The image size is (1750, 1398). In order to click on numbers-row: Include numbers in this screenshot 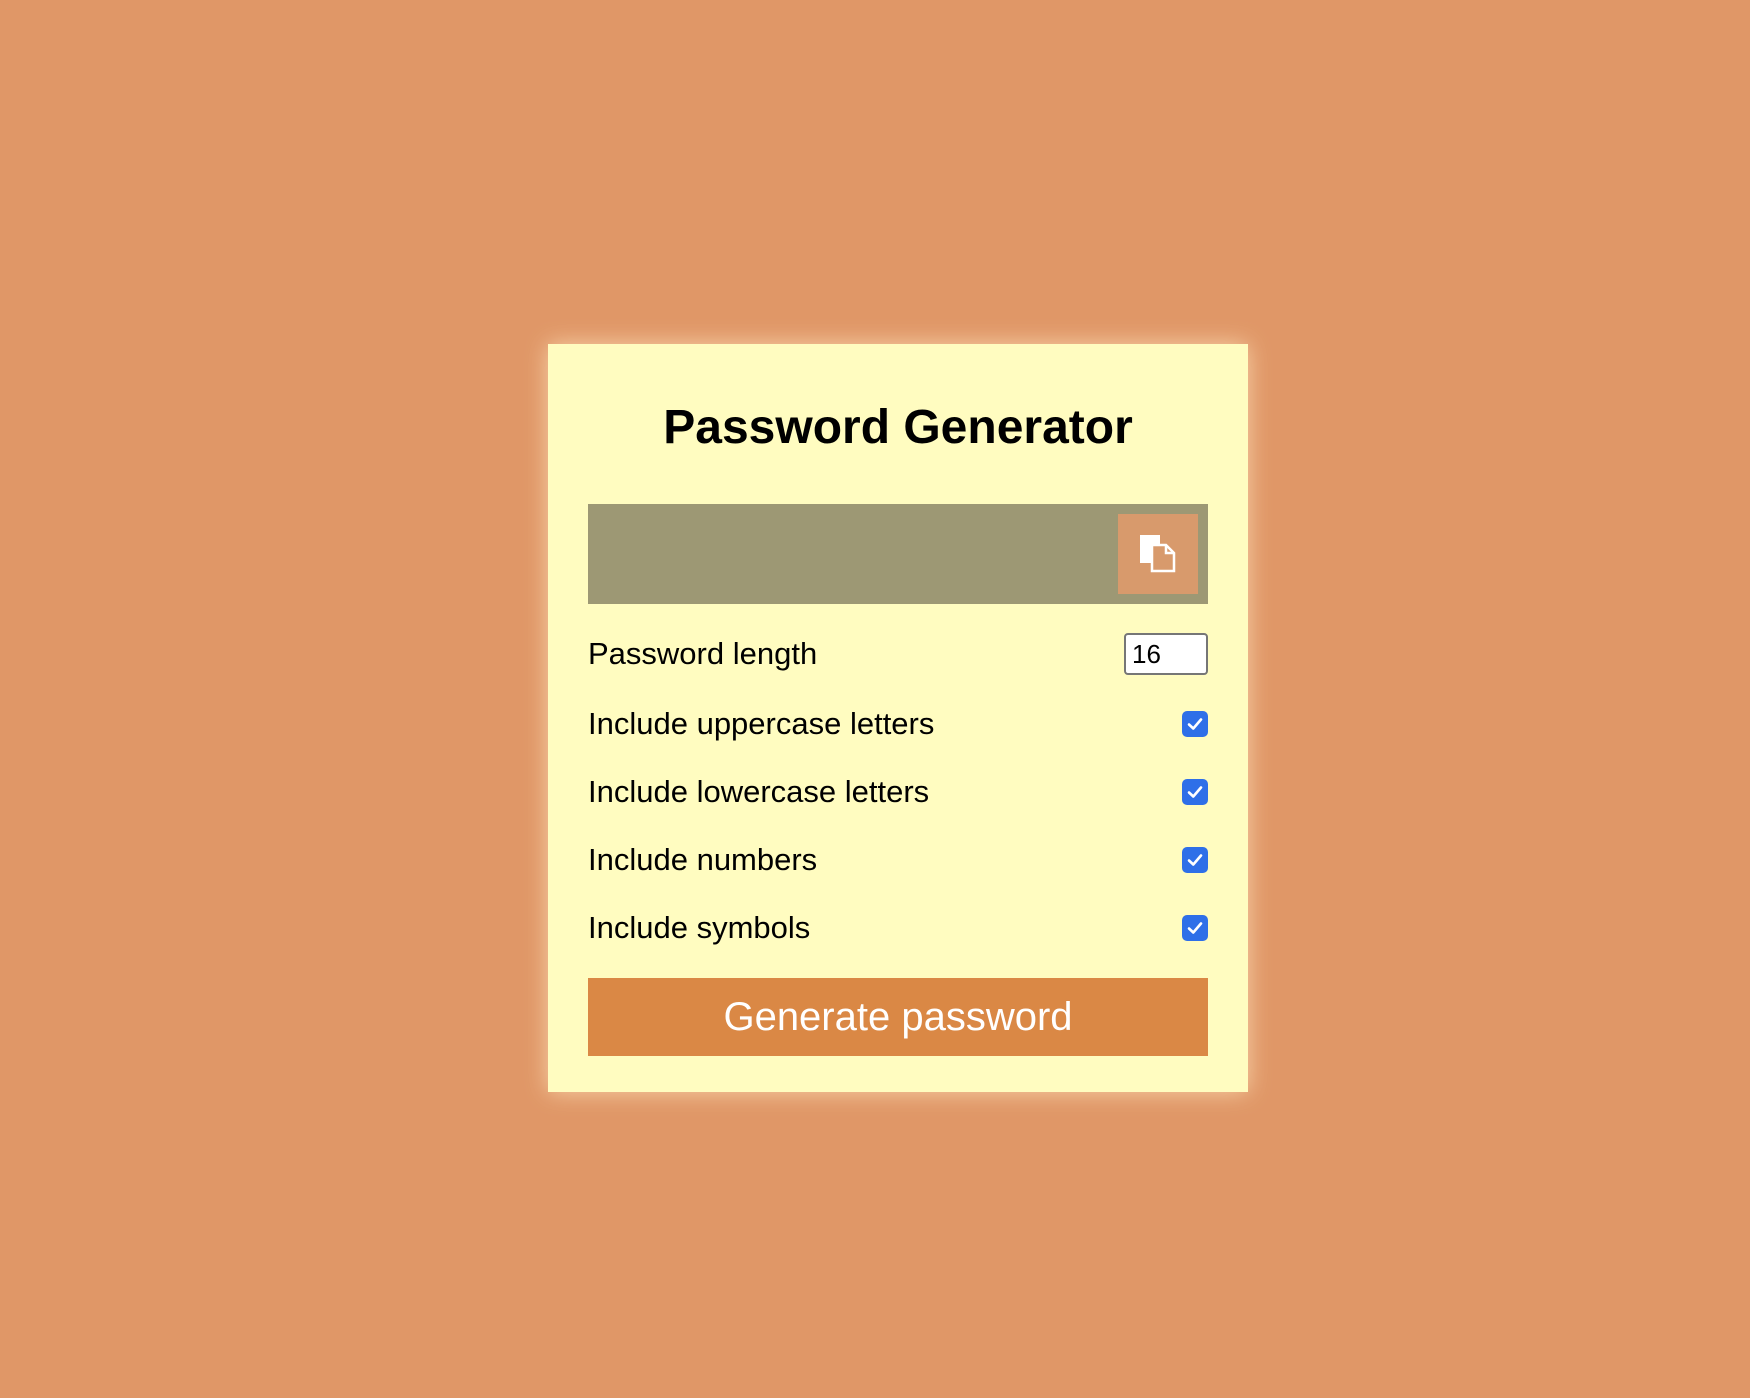, I will do `click(898, 860)`.